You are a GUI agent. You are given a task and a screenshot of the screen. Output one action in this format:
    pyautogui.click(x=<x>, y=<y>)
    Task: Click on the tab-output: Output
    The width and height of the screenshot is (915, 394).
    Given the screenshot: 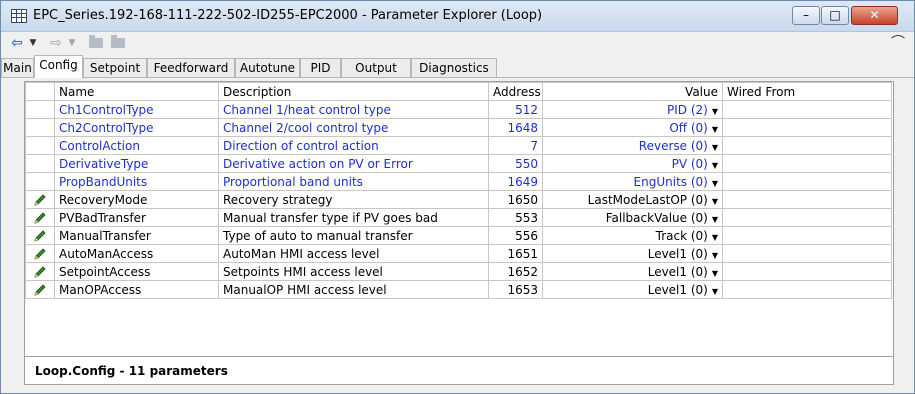 What is the action you would take?
    pyautogui.click(x=376, y=67)
    